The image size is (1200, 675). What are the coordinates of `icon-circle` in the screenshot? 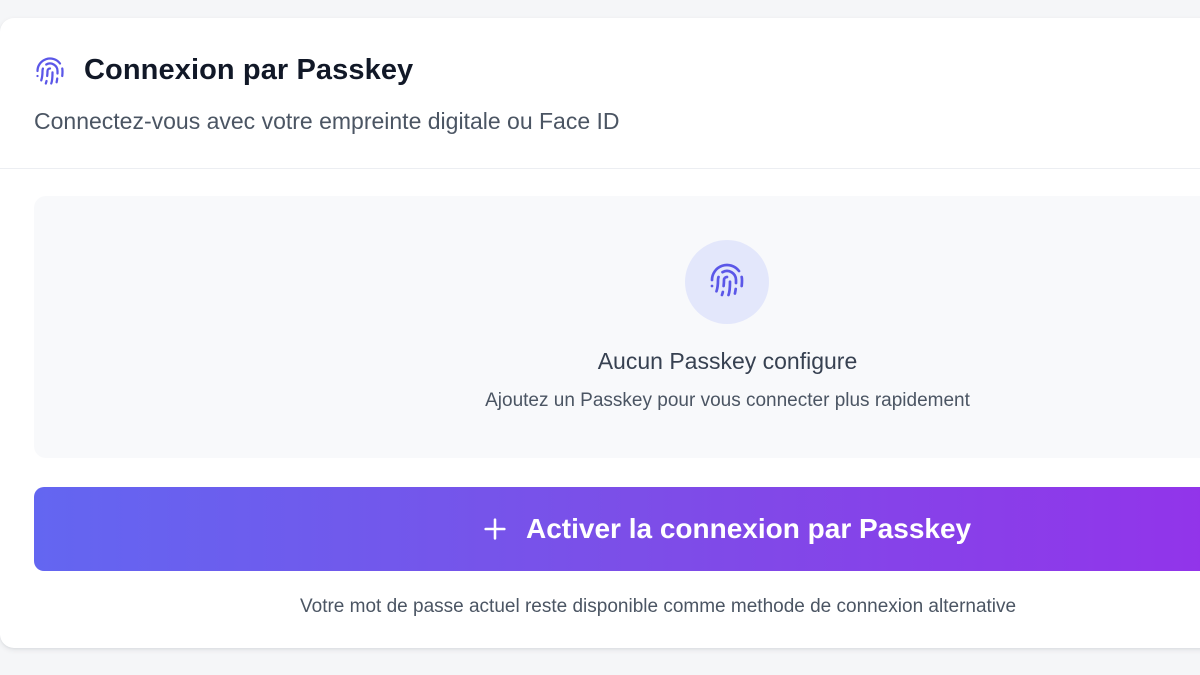 It's located at (727, 282).